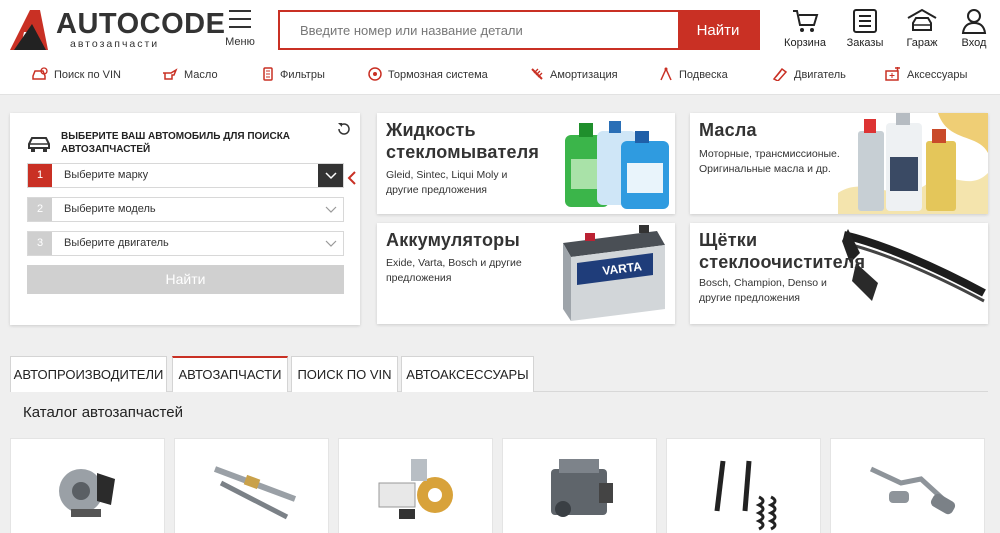 The width and height of the screenshot is (1000, 533). I want to click on engine-select: 3 Выберите двигатель, so click(185, 243).